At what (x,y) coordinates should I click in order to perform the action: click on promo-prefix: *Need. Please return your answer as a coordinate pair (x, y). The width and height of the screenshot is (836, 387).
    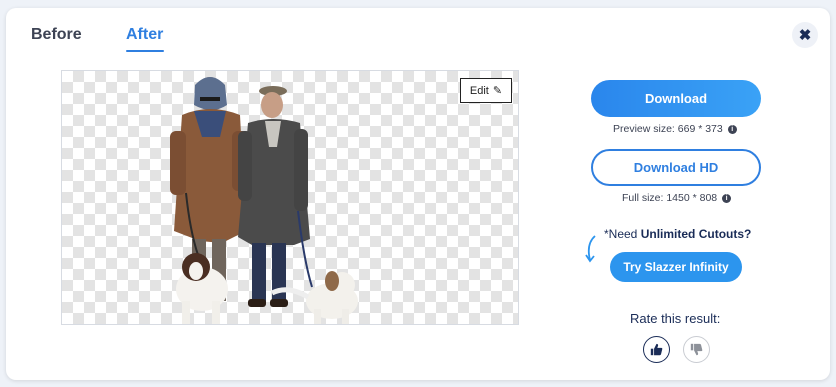
    Looking at the image, I should click on (622, 234).